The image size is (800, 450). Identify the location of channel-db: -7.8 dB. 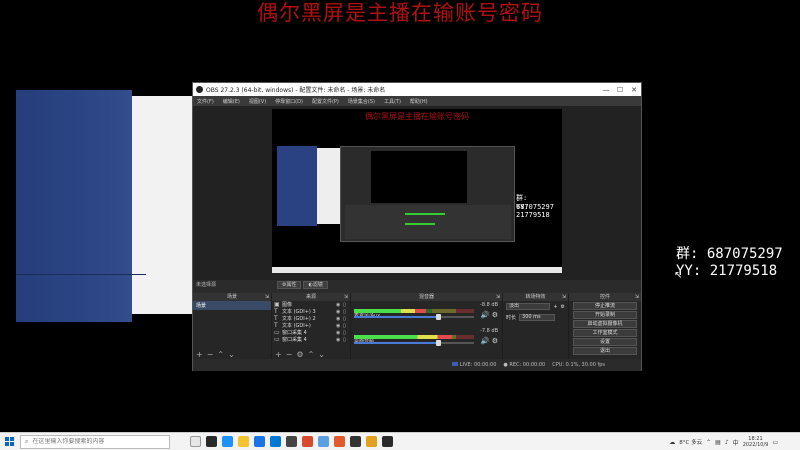
(489, 331).